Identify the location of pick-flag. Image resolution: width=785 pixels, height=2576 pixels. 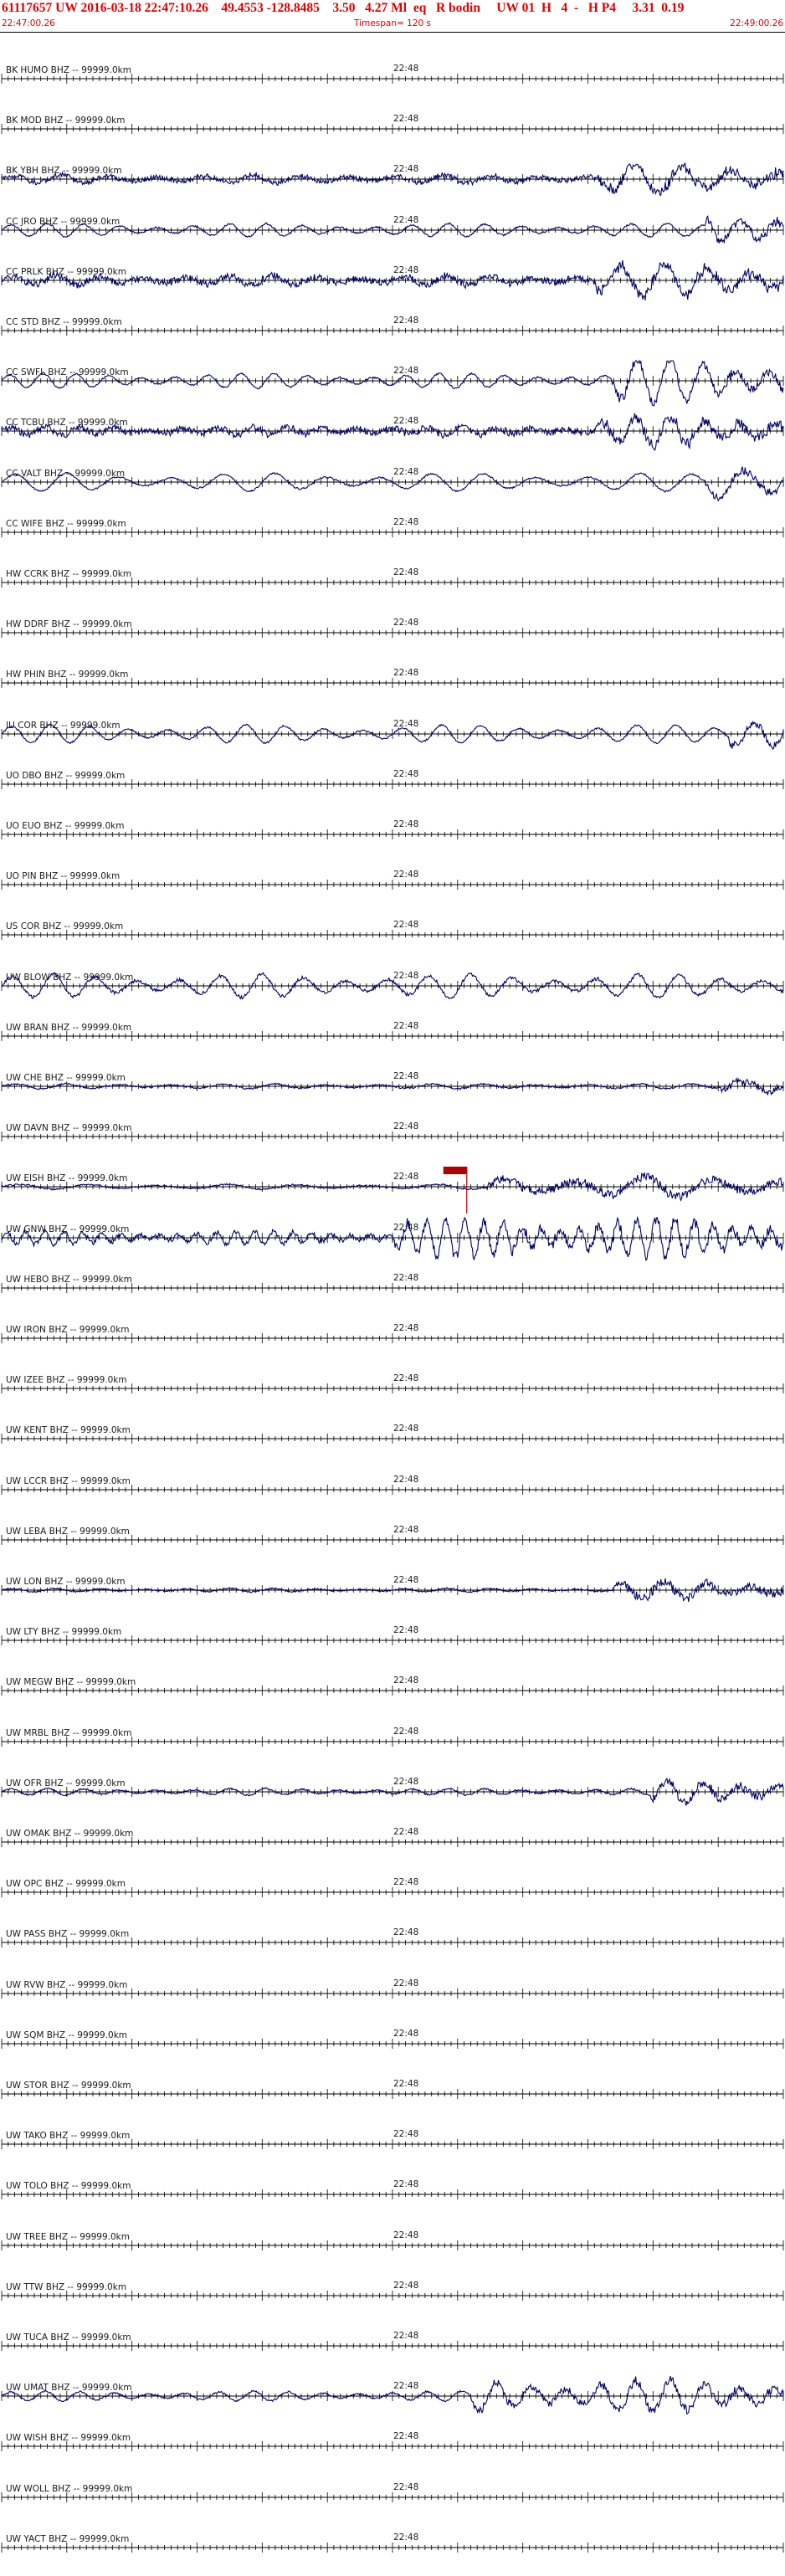
(455, 1171).